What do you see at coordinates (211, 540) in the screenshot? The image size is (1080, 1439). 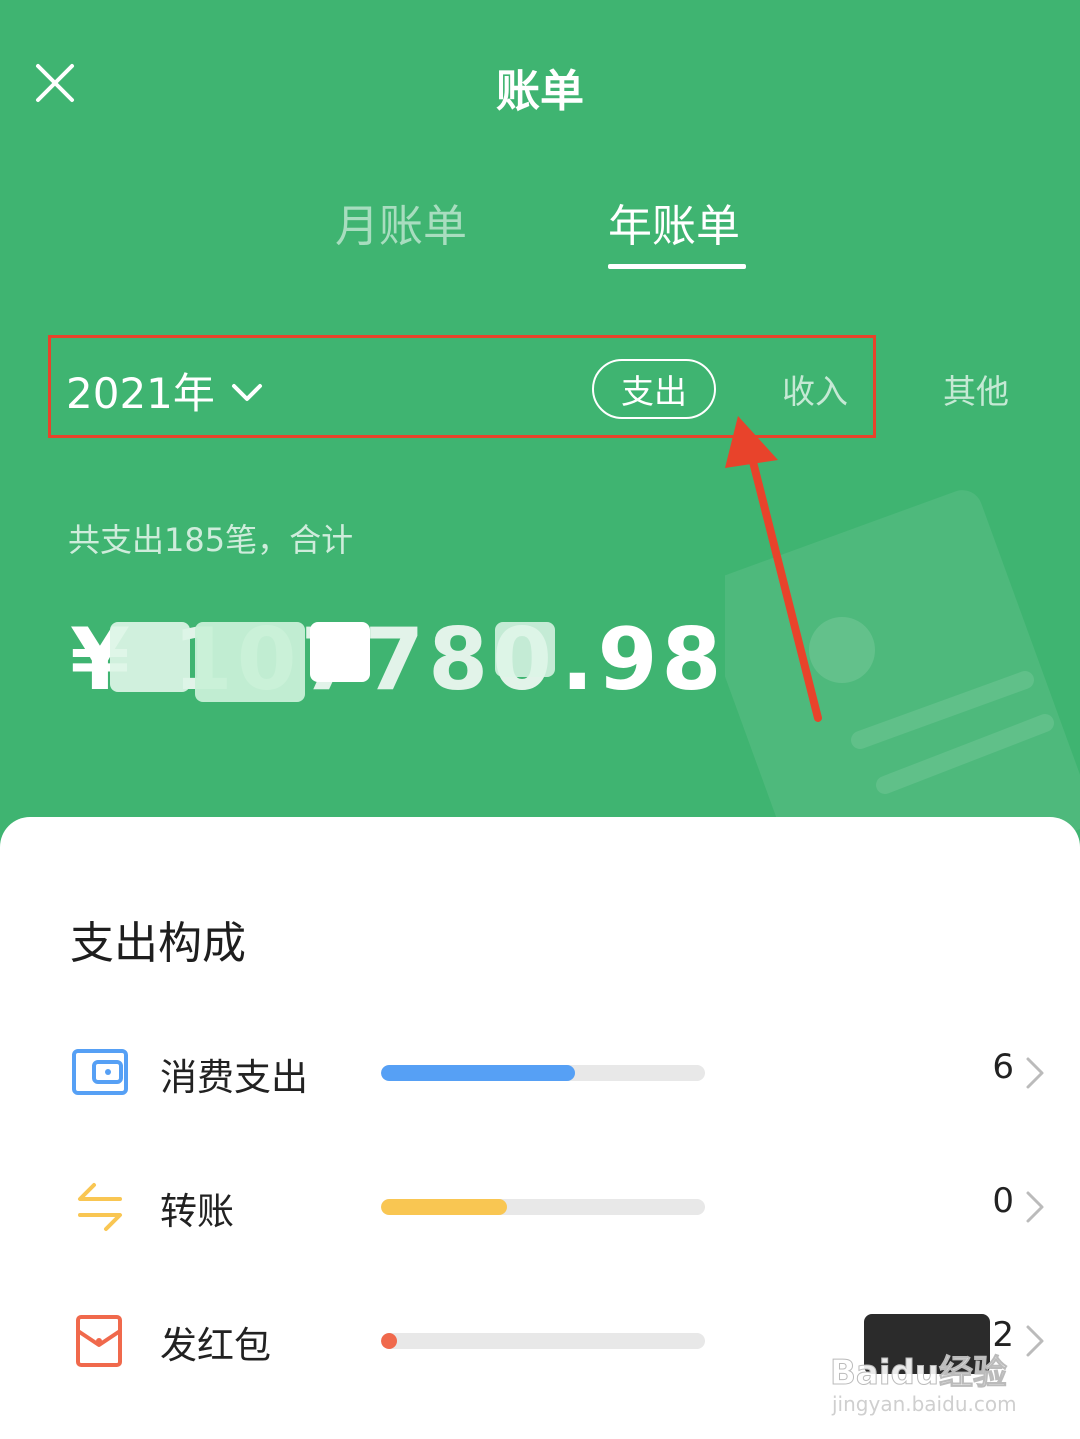 I see `summary-text: 共支出185笔，合计` at bounding box center [211, 540].